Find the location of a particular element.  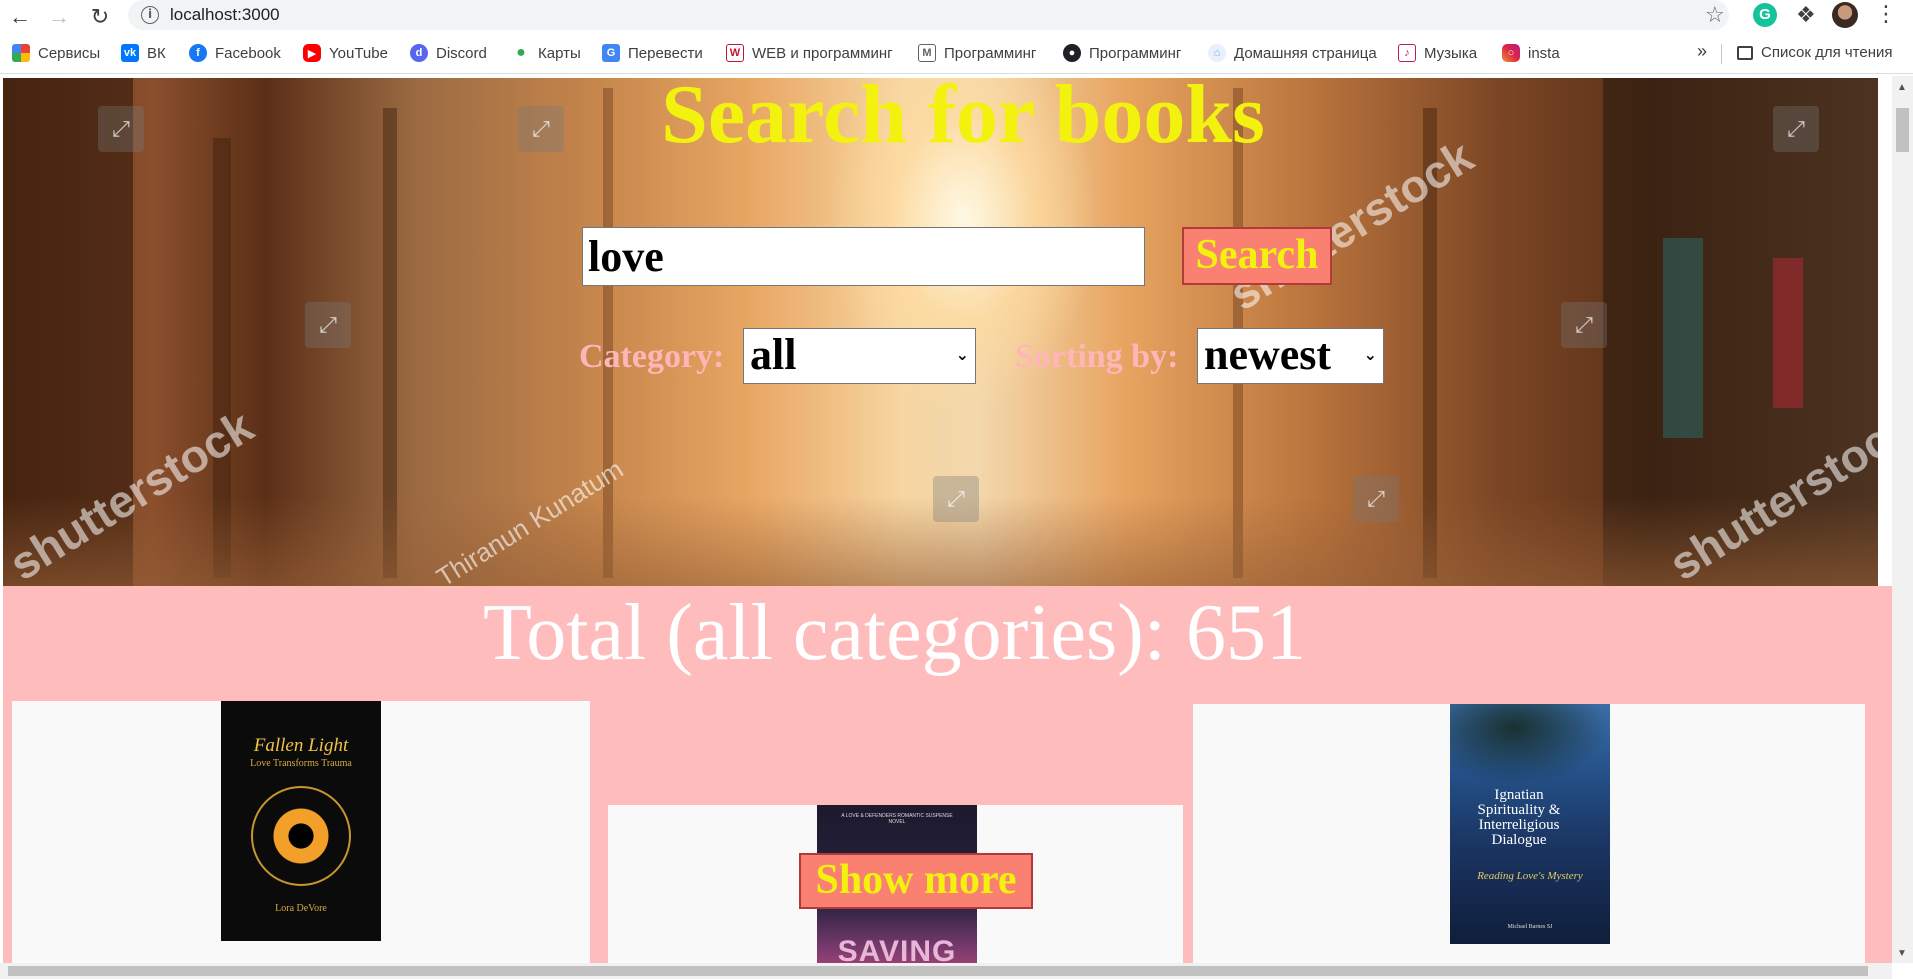

total-count: Total (all categories): 651 is located at coordinates (894, 633).